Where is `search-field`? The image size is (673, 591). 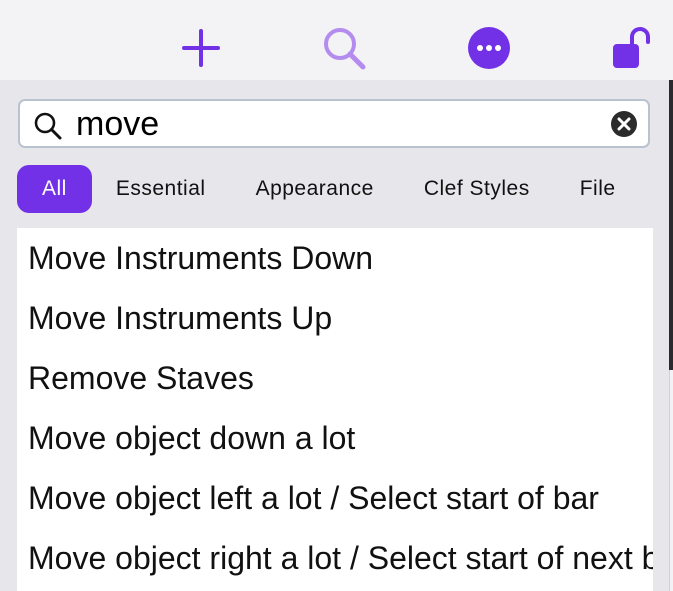
search-field is located at coordinates (334, 123).